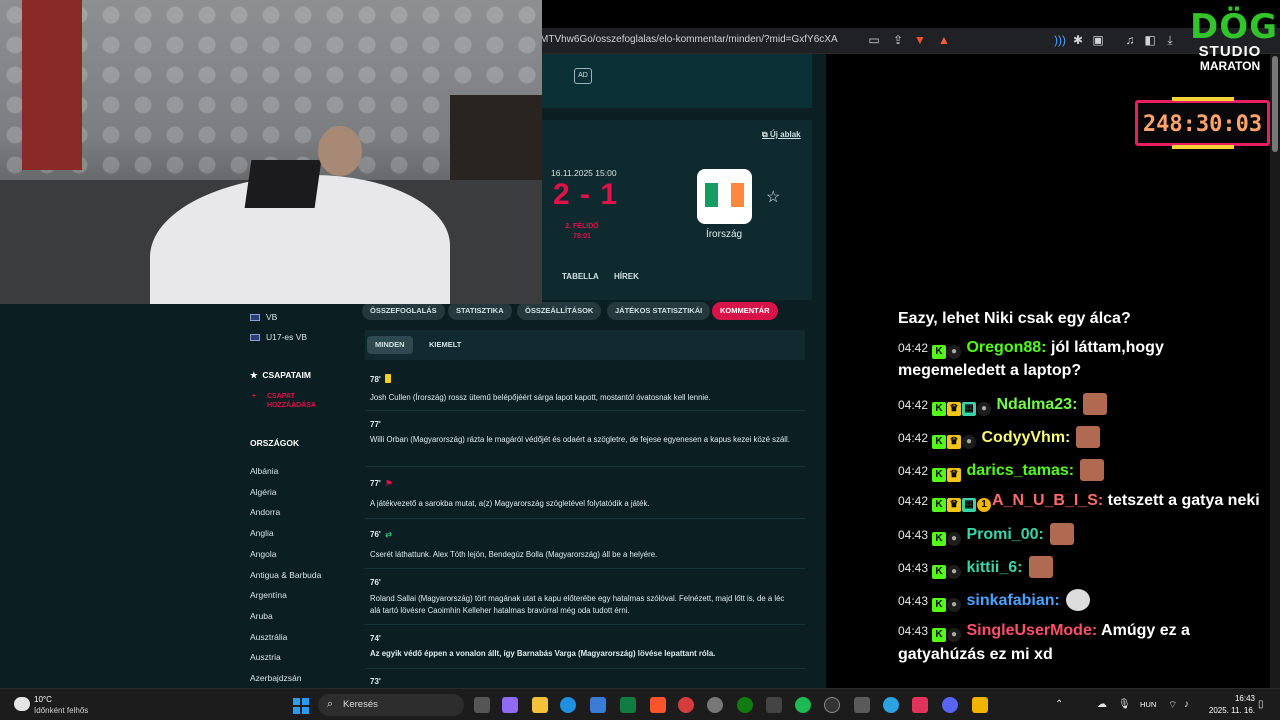 The height and width of the screenshot is (720, 1280). What do you see at coordinates (1098, 40) in the screenshot?
I see `wallet-icon: ▣` at bounding box center [1098, 40].